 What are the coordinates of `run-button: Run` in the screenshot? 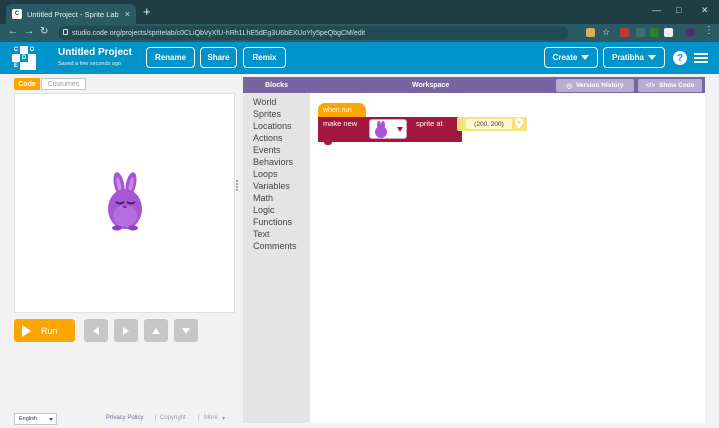 It's located at (44, 330).